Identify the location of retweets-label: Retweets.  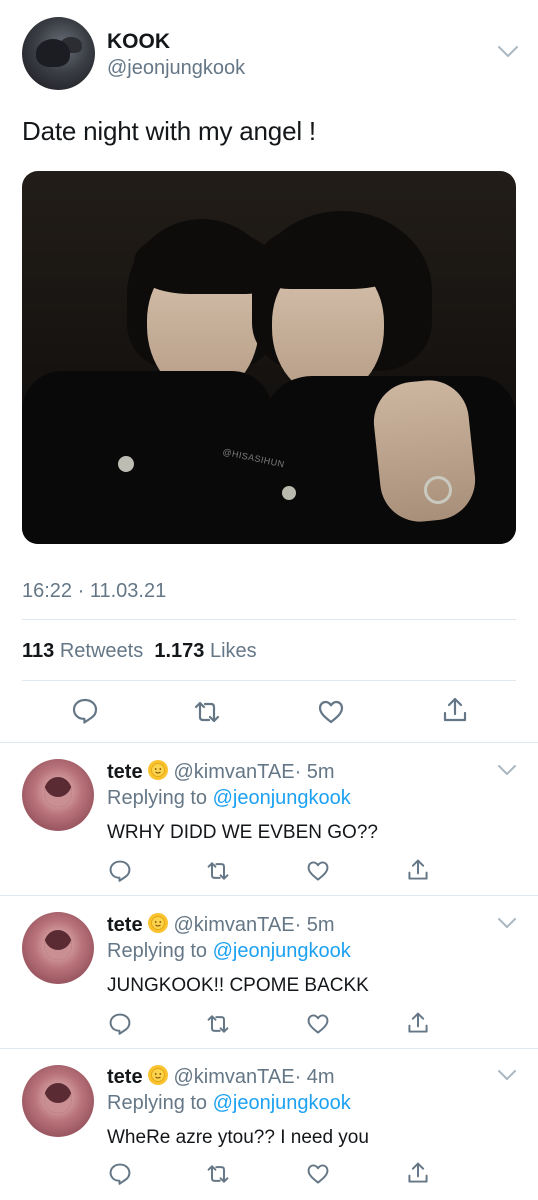
(101, 651).